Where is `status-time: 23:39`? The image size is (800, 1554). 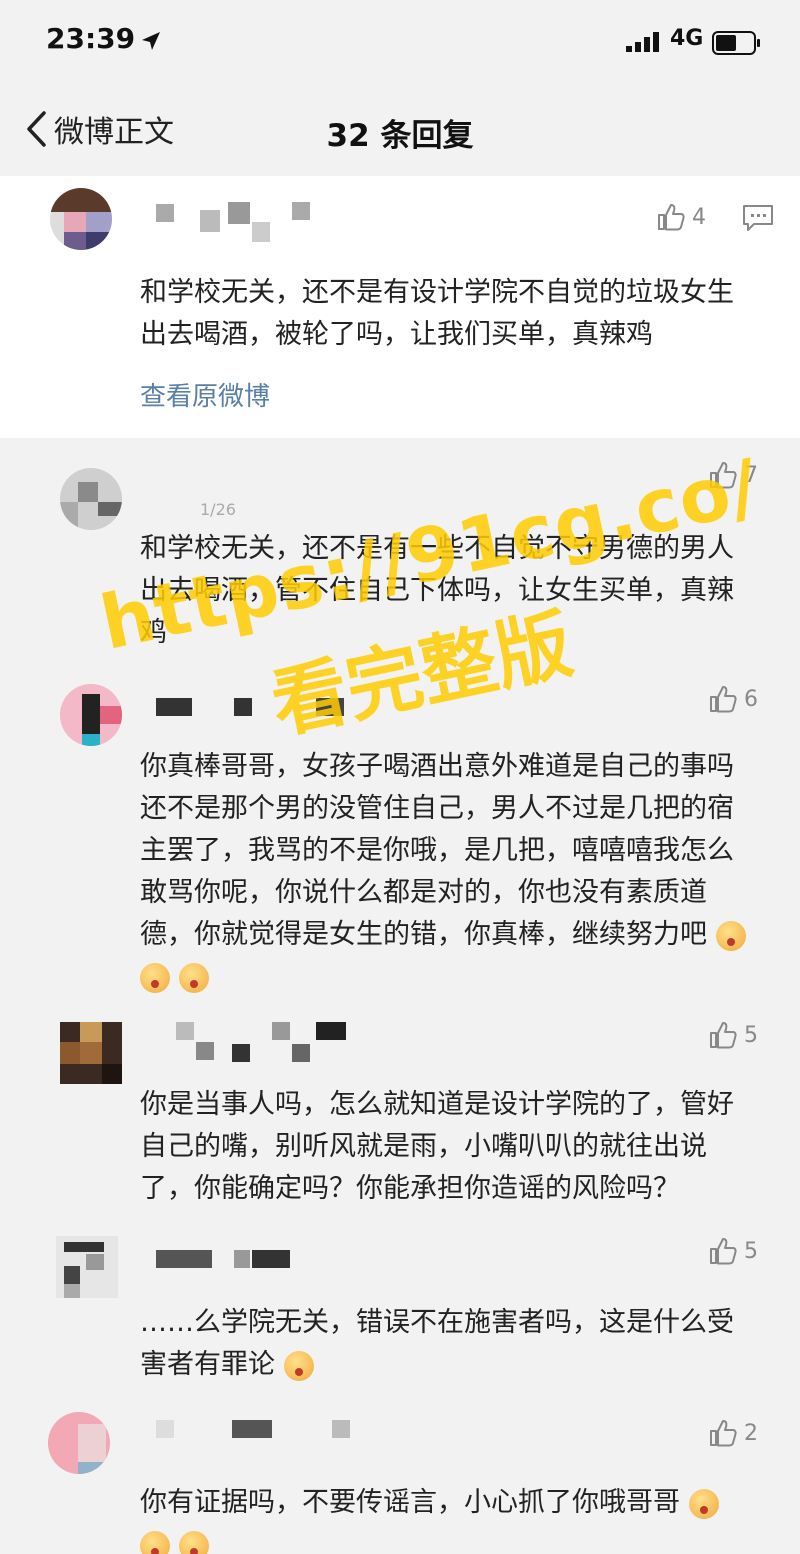 status-time: 23:39 is located at coordinates (91, 38).